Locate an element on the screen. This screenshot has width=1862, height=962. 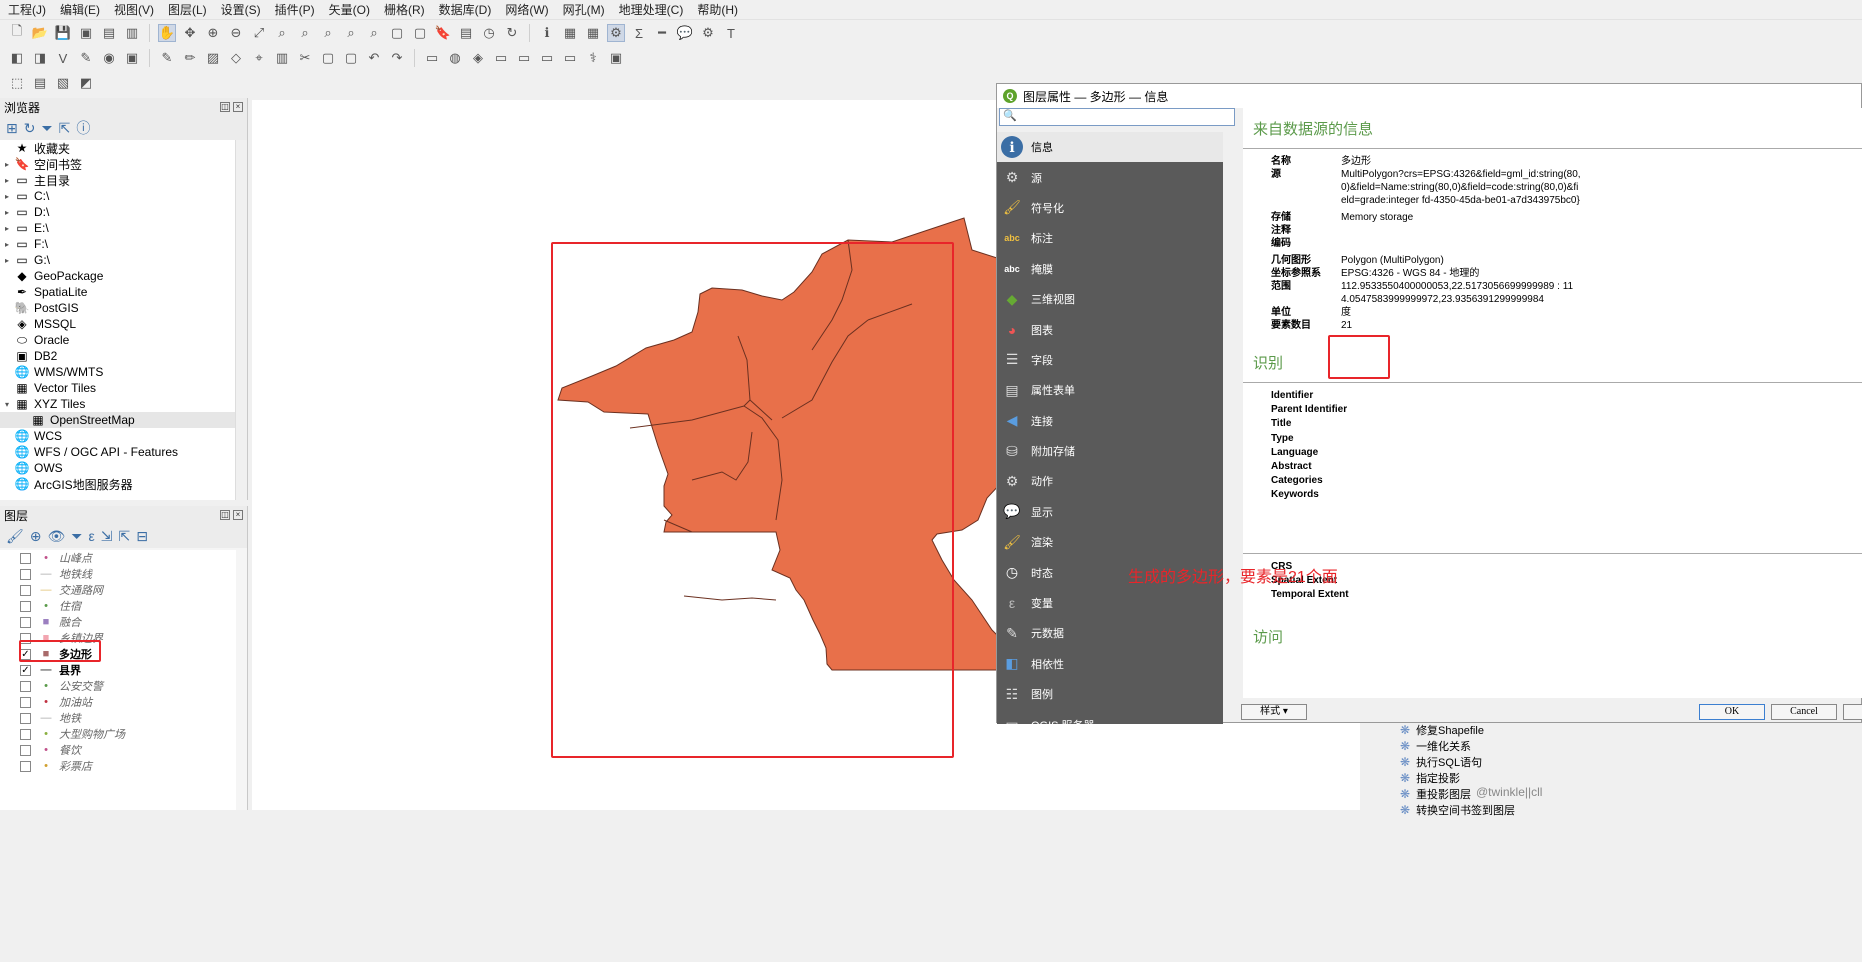
rotate-label-icon: ▭ is located at coordinates (547, 58).